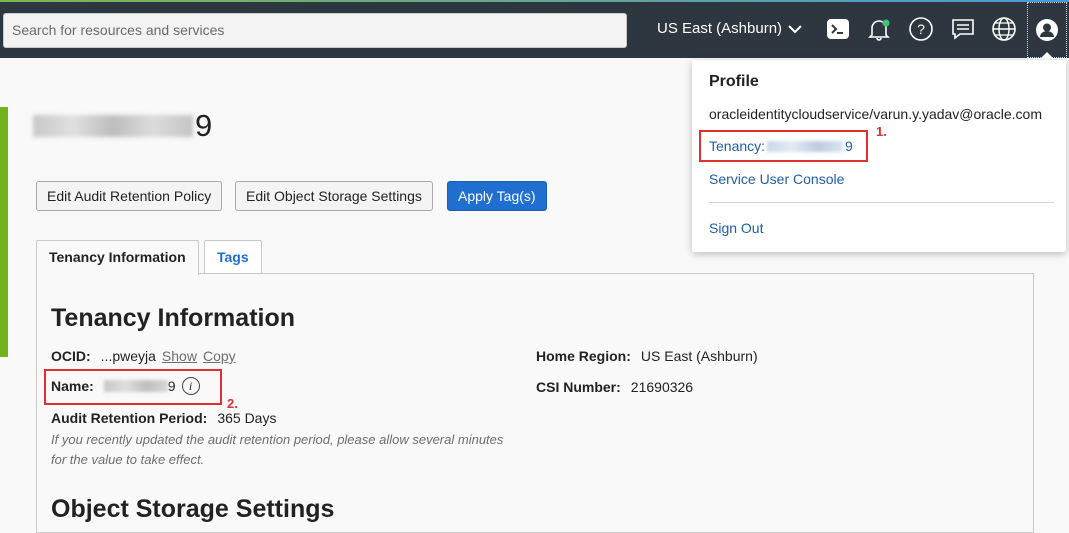 This screenshot has height=533, width=1069. I want to click on audit-label: Audit Retention Period:, so click(129, 418).